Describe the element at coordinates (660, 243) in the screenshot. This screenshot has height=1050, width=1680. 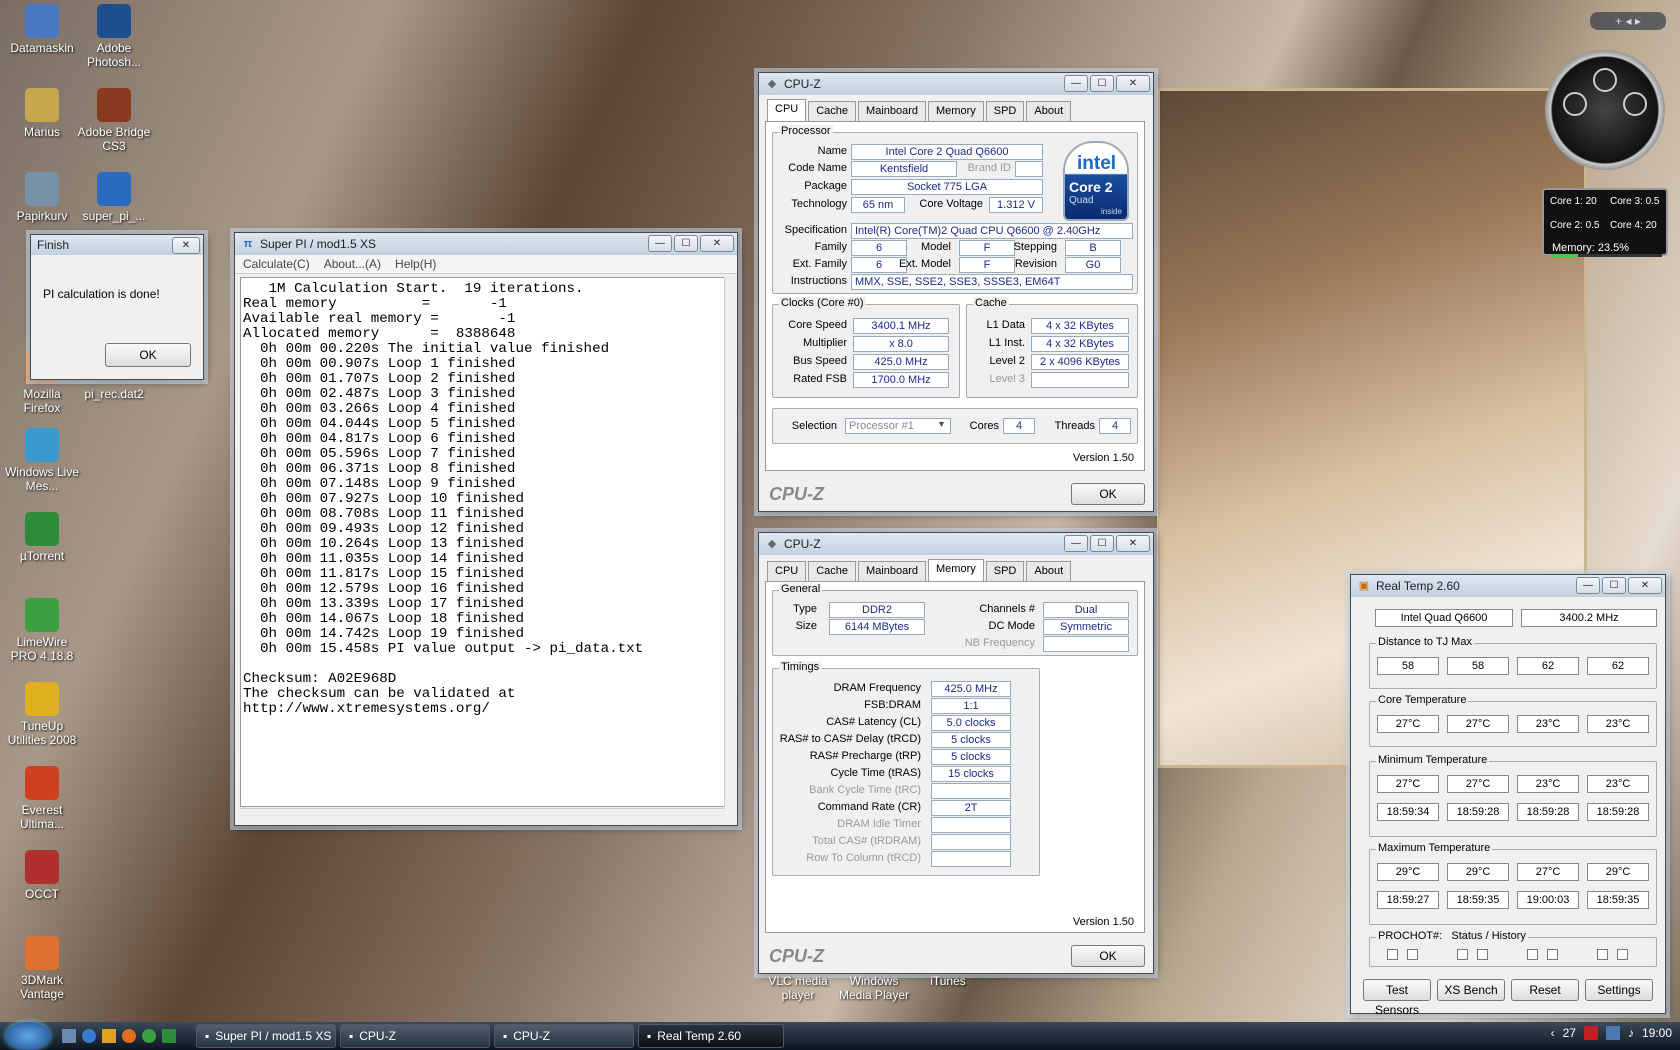
I see `superpi-minimize-button: —` at that location.